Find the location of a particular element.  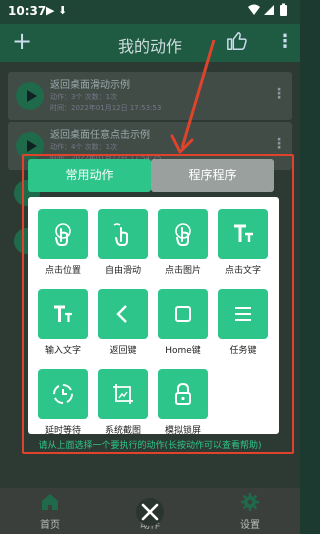

action-tap-image: 点击图片 is located at coordinates (183, 242).